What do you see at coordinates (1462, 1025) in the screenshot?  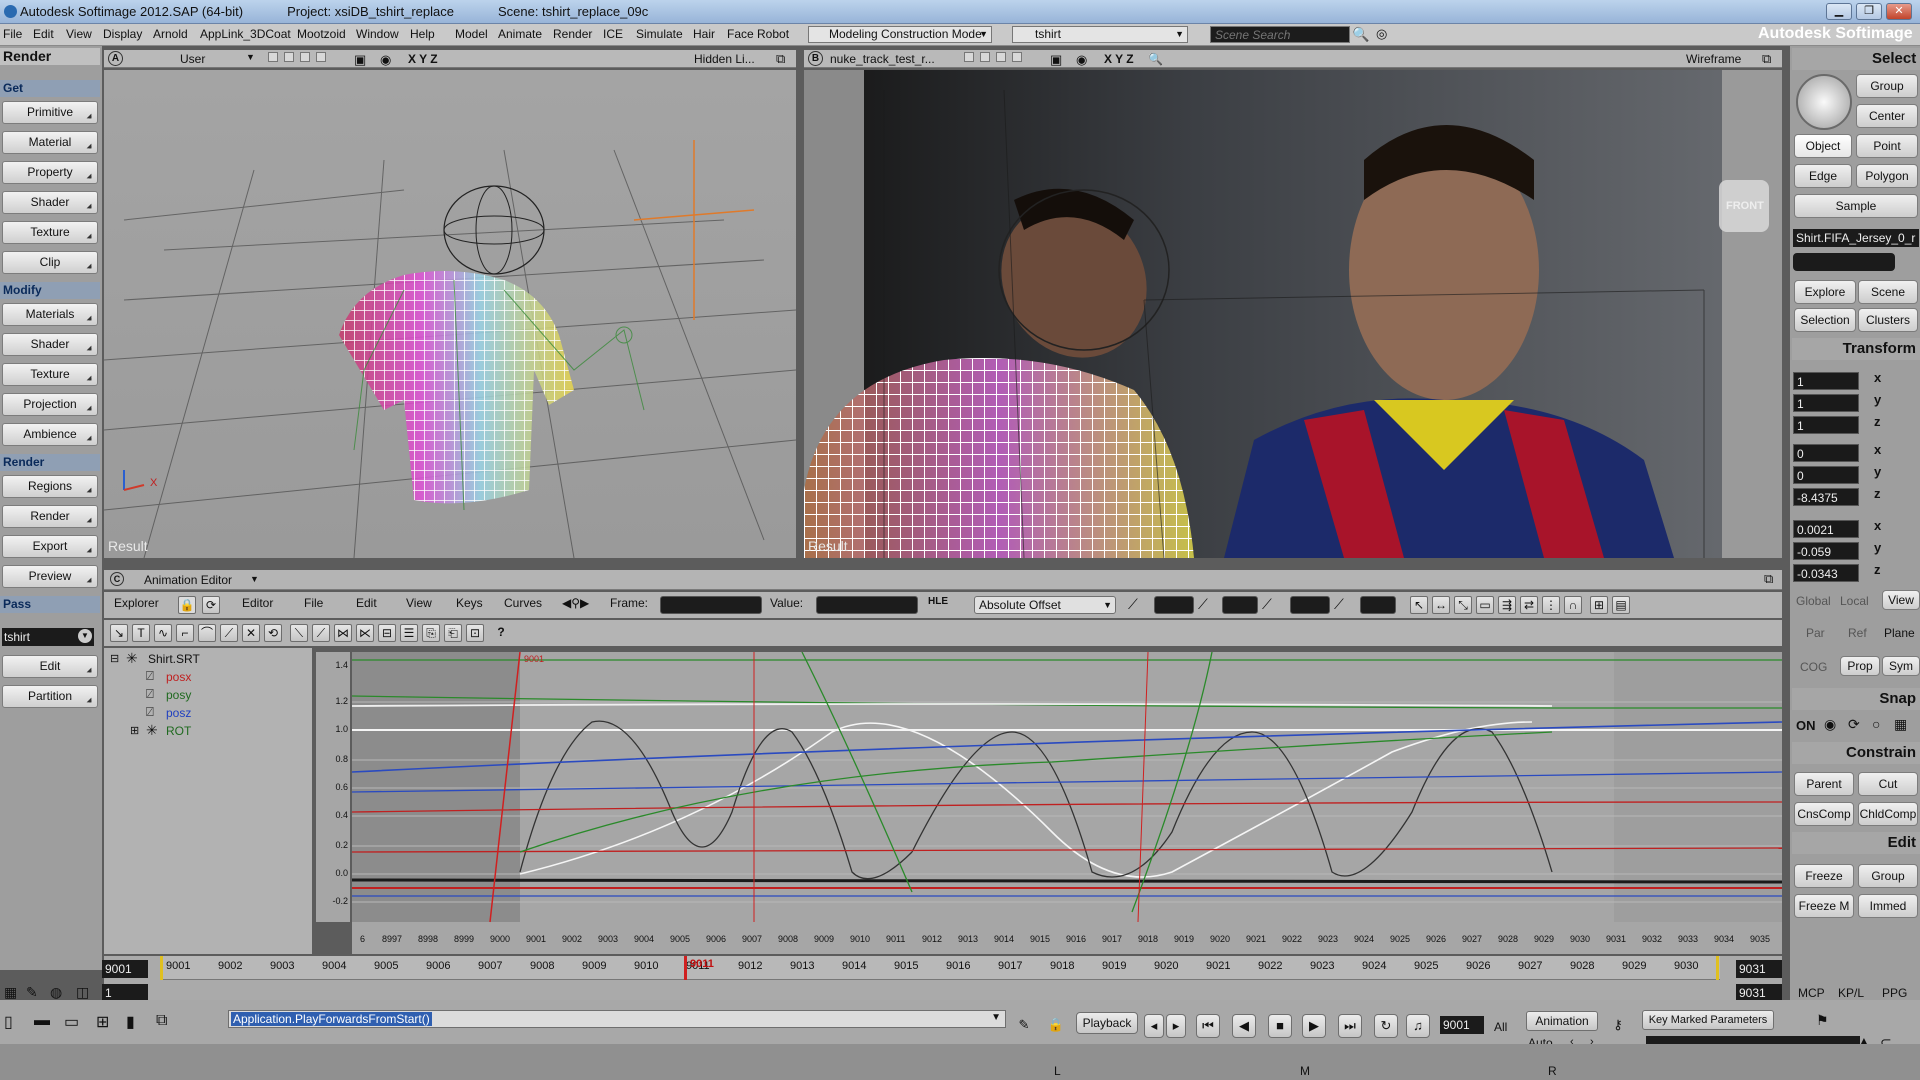 I see `current-frame-field: 9001` at bounding box center [1462, 1025].